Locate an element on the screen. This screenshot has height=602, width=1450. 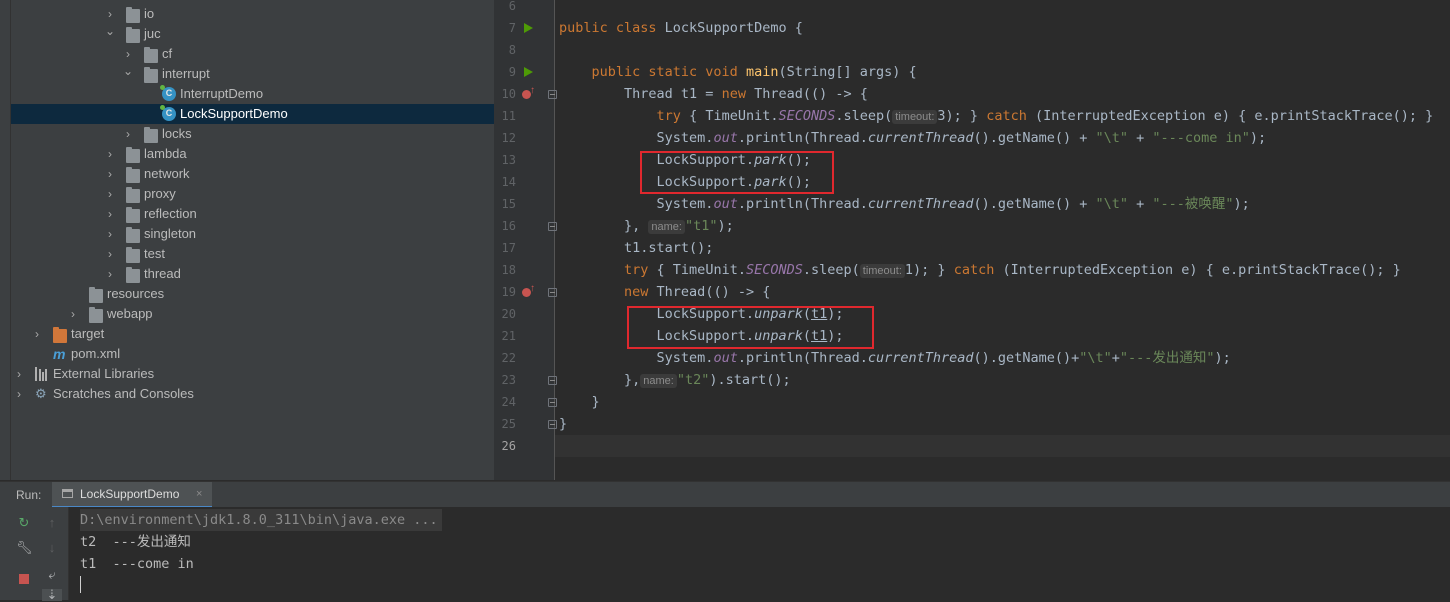
tree-item-reflection: › reflection is located at coordinates (252, 214).